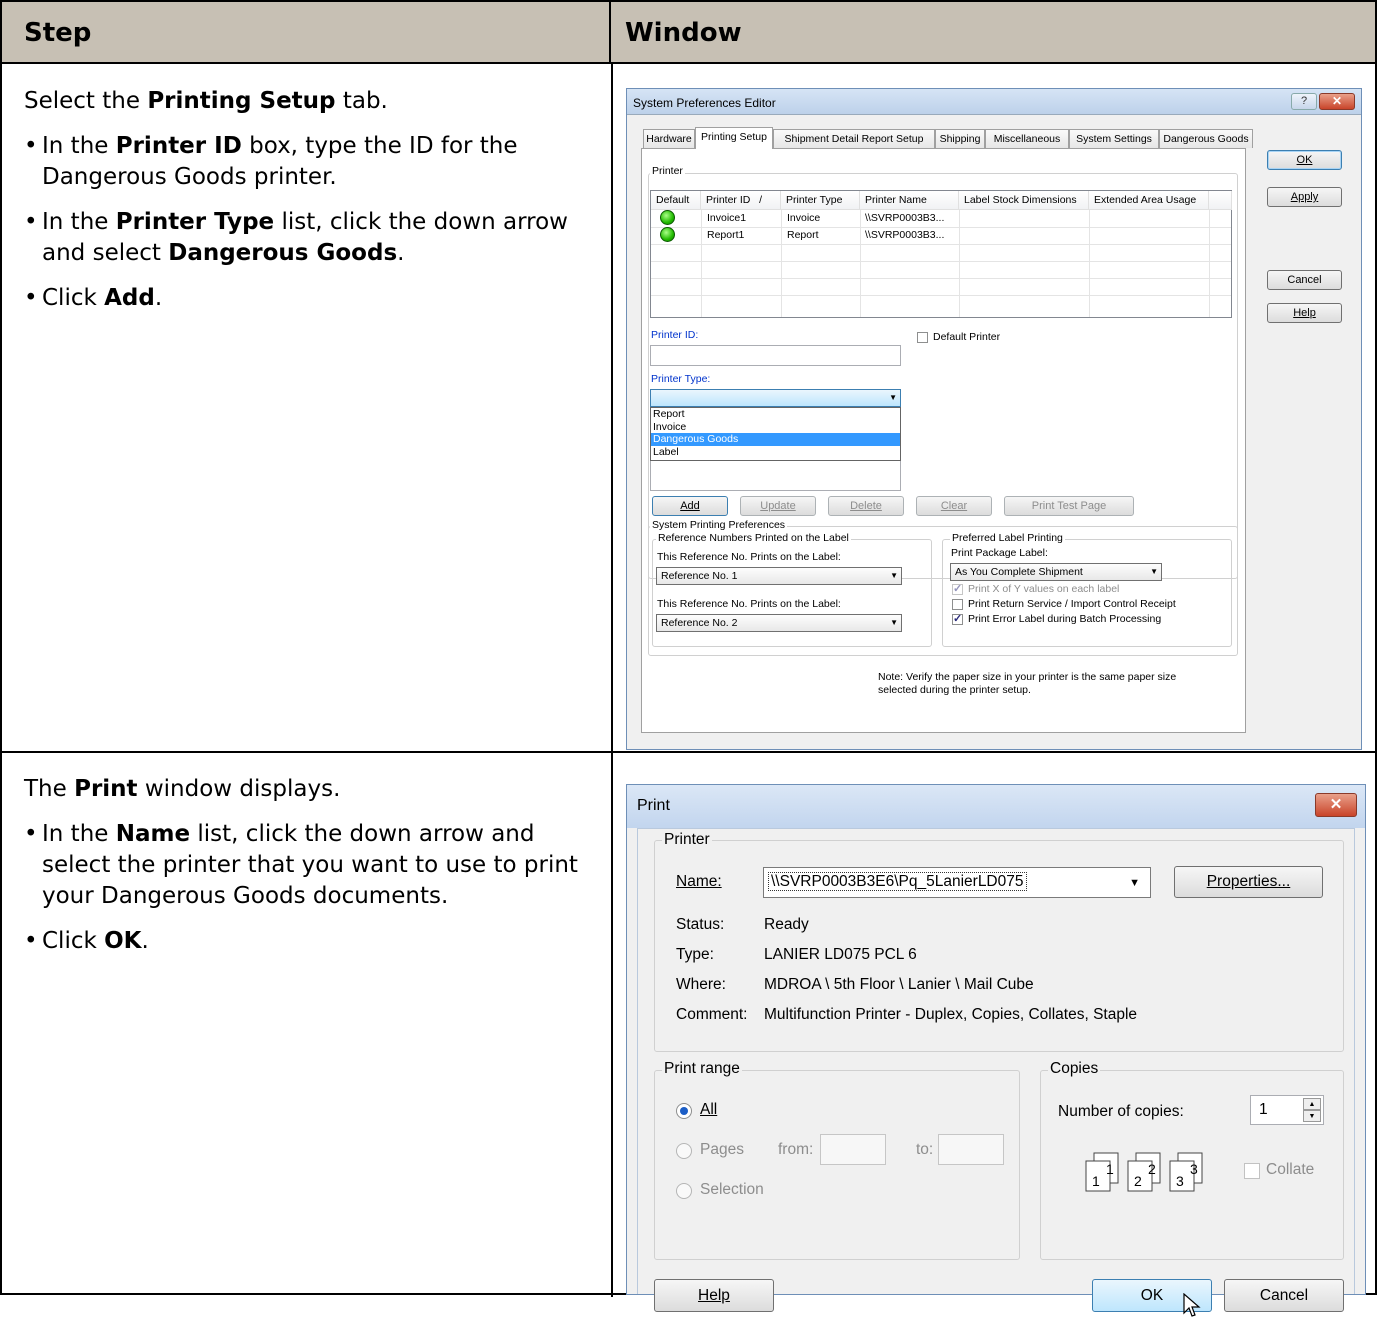 The width and height of the screenshot is (1377, 1319). I want to click on step-1-bullet-3: Click Add., so click(311, 298).